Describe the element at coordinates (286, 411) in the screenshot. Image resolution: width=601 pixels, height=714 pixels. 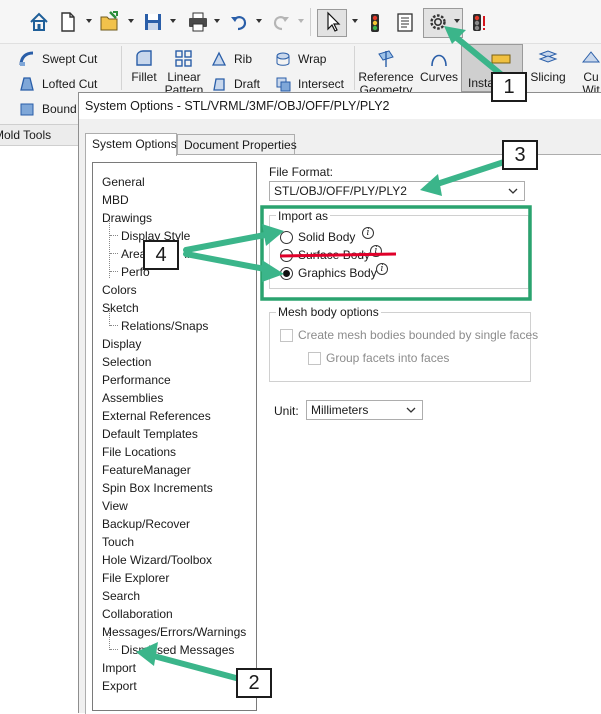
I see `unit-label: Unit:` at that location.